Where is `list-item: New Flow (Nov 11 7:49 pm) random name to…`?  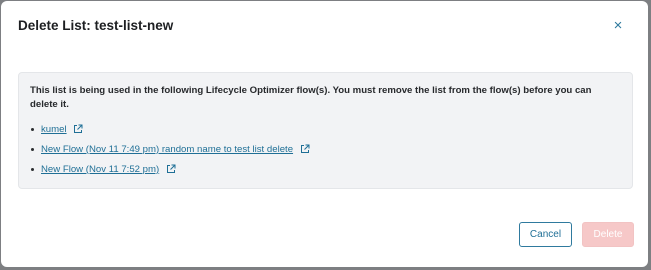 list-item: New Flow (Nov 11 7:49 pm) random name to… is located at coordinates (170, 153).